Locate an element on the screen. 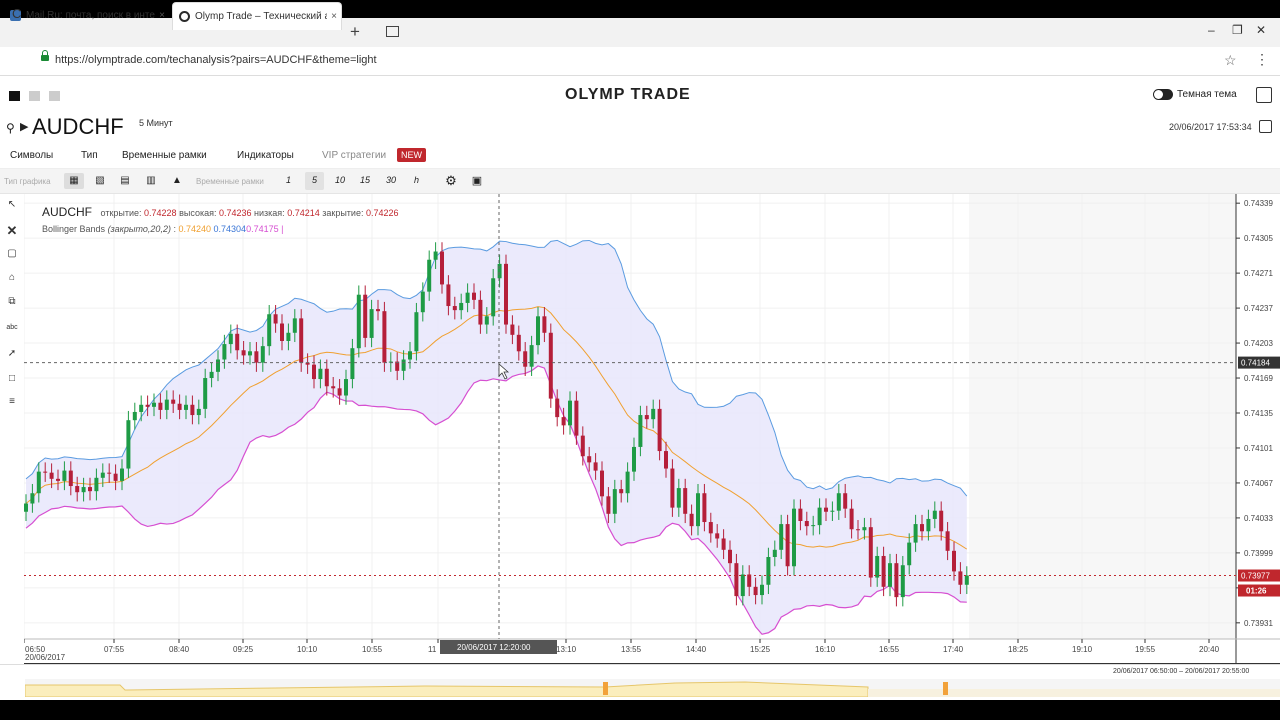 This screenshot has width=1280, height=720. timeframe-5: 5 is located at coordinates (314, 180).